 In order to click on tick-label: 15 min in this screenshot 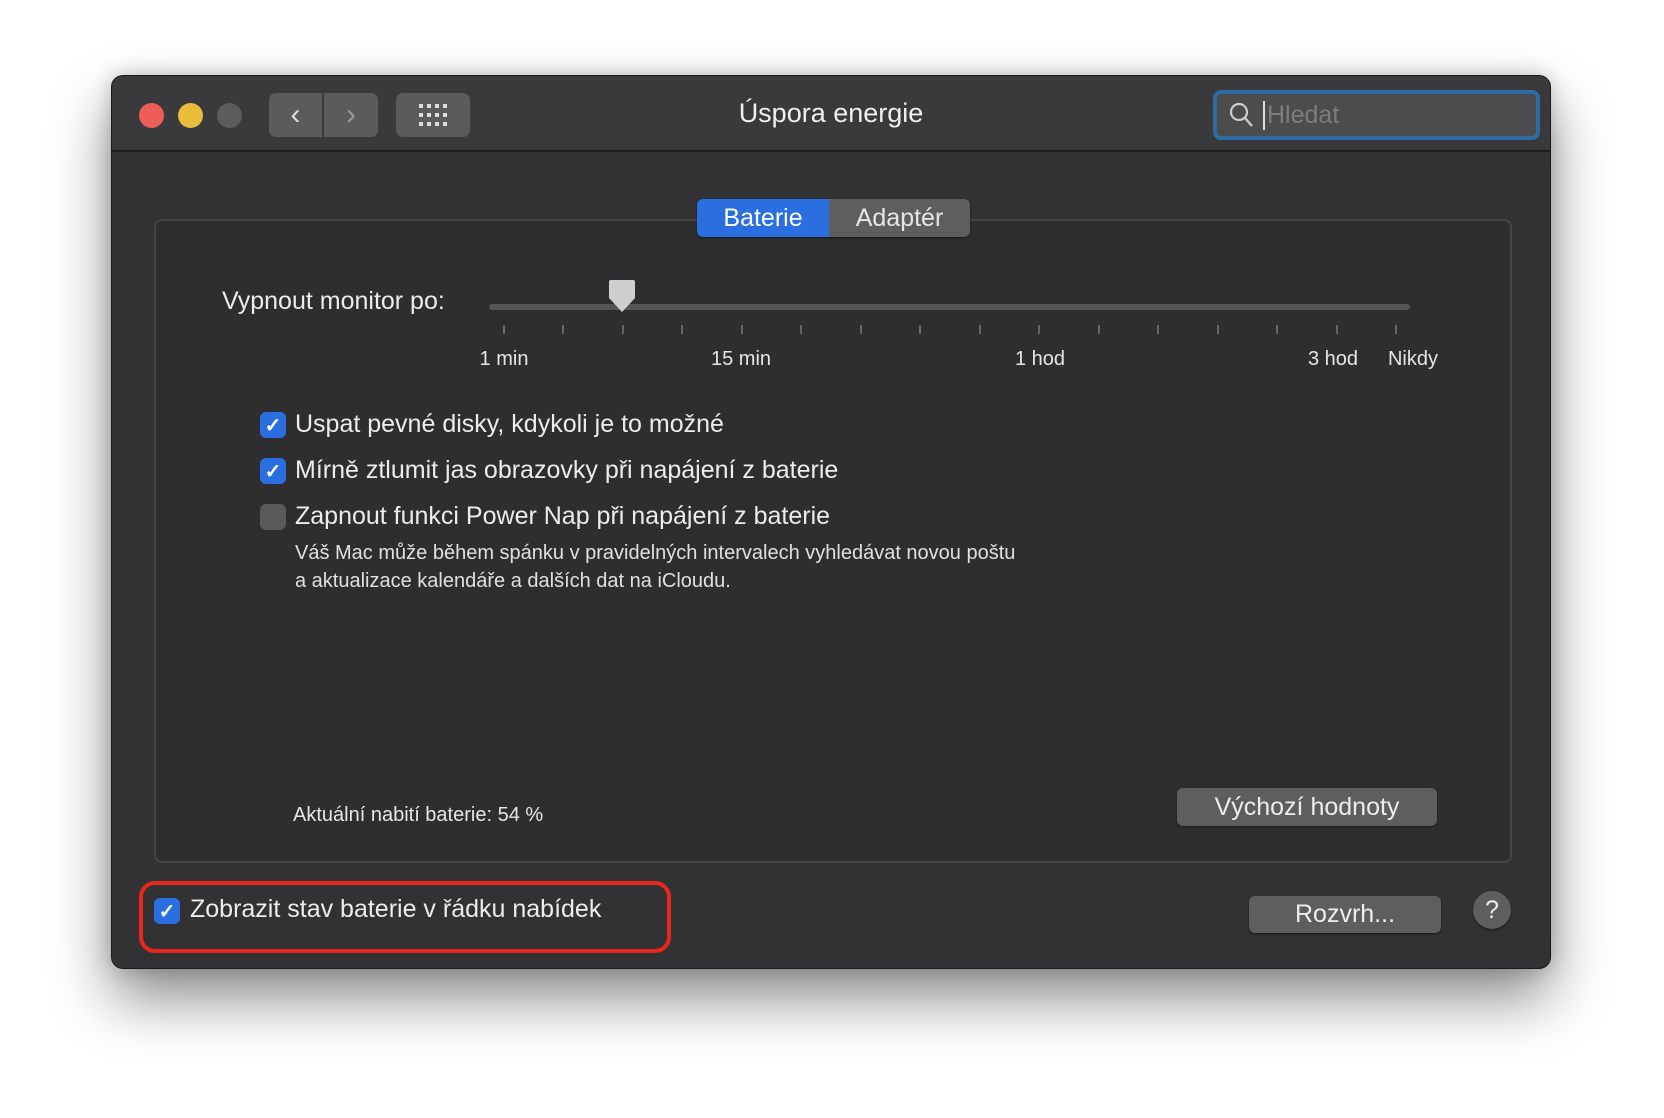, I will do `click(741, 359)`.